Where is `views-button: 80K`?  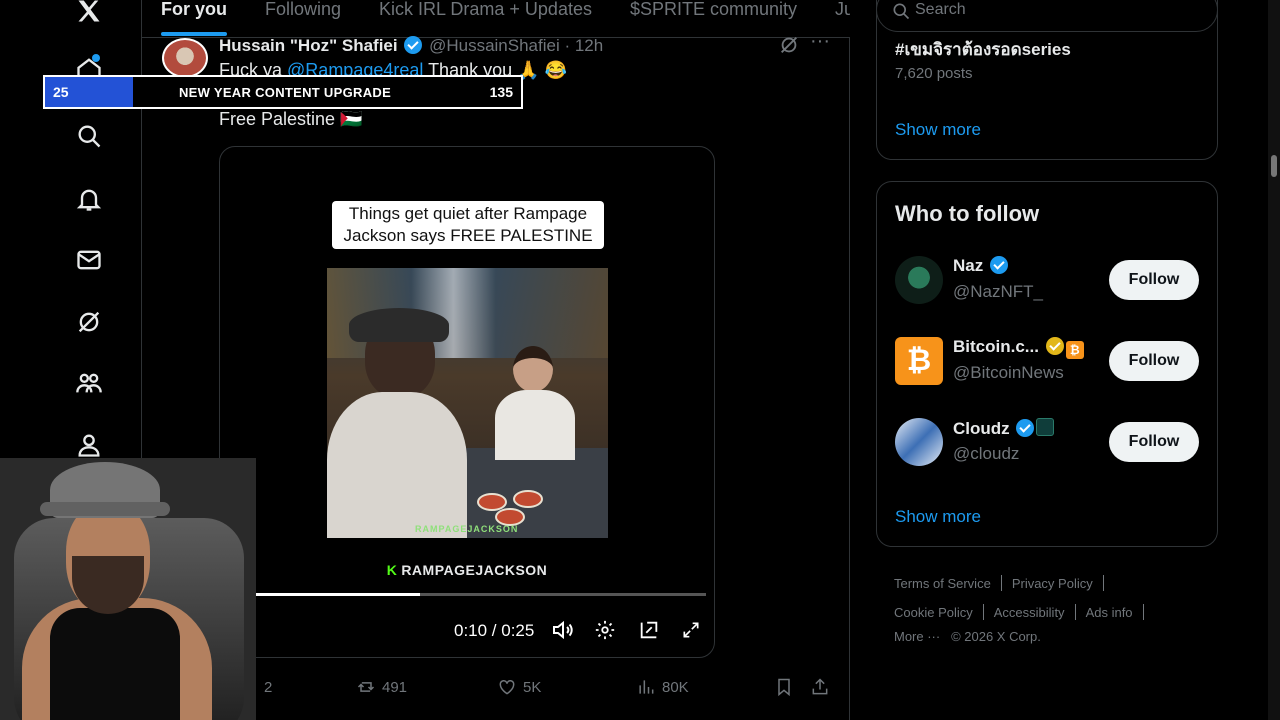 views-button: 80K is located at coordinates (662, 687).